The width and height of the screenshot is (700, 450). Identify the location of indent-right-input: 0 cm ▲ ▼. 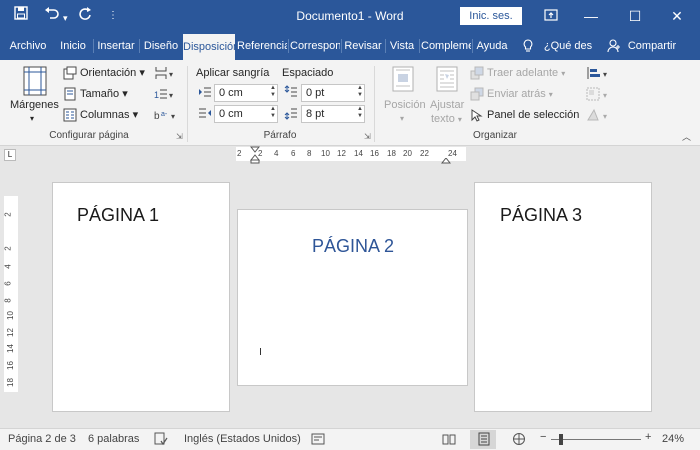
(246, 114).